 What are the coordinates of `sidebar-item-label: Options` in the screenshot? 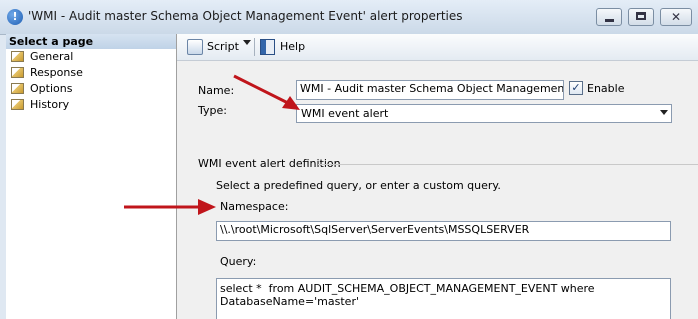 It's located at (51, 88).